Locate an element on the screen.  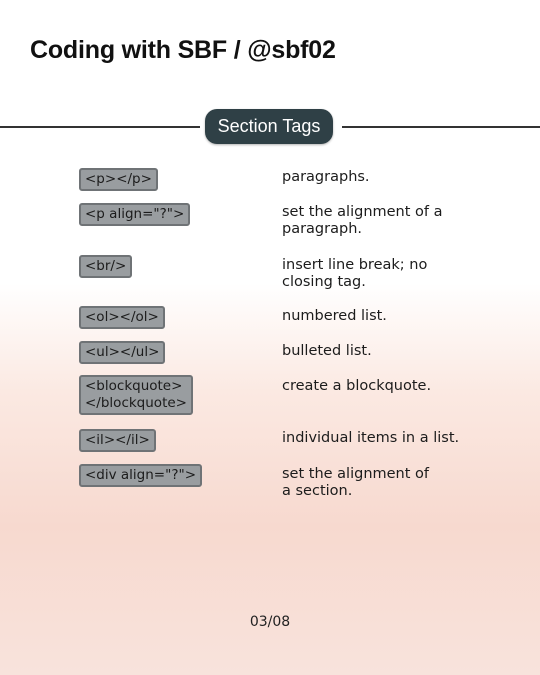
tag-code-p-align: <p align="?"> is located at coordinates (135, 214).